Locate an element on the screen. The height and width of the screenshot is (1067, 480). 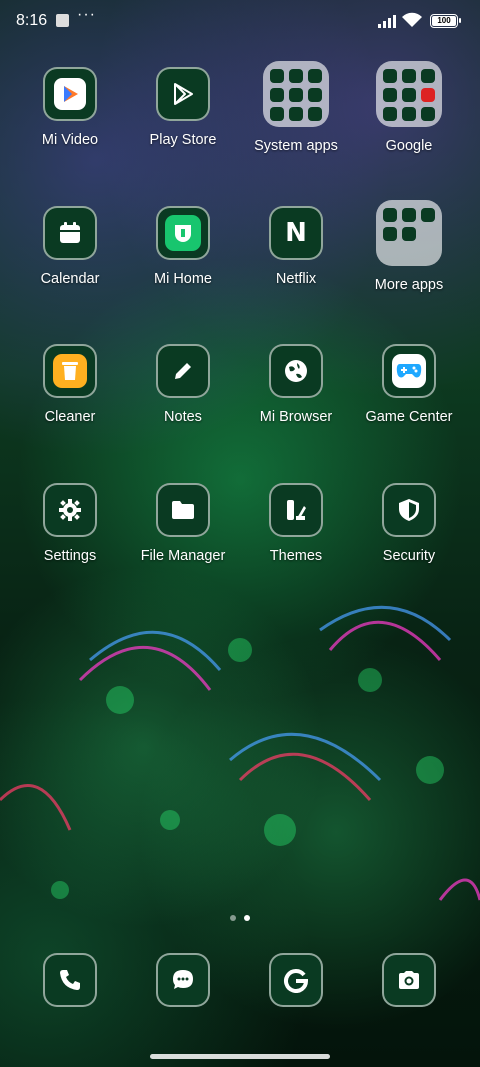
app-notes: Notes is located at coordinates (183, 384).